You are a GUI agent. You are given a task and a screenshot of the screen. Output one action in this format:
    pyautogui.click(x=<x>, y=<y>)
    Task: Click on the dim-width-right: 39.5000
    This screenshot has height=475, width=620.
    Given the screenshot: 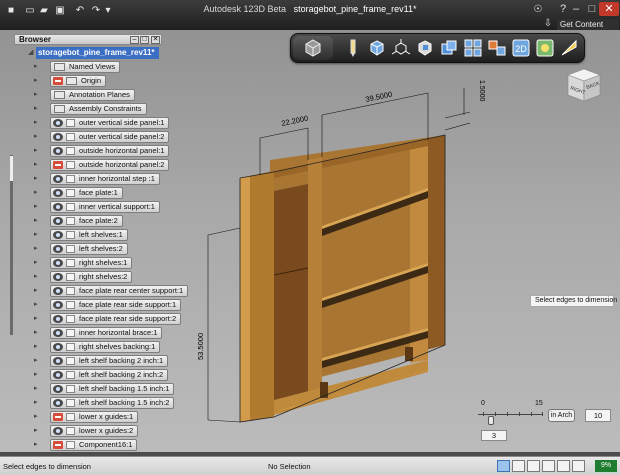 What is the action you would take?
    pyautogui.click(x=379, y=97)
    